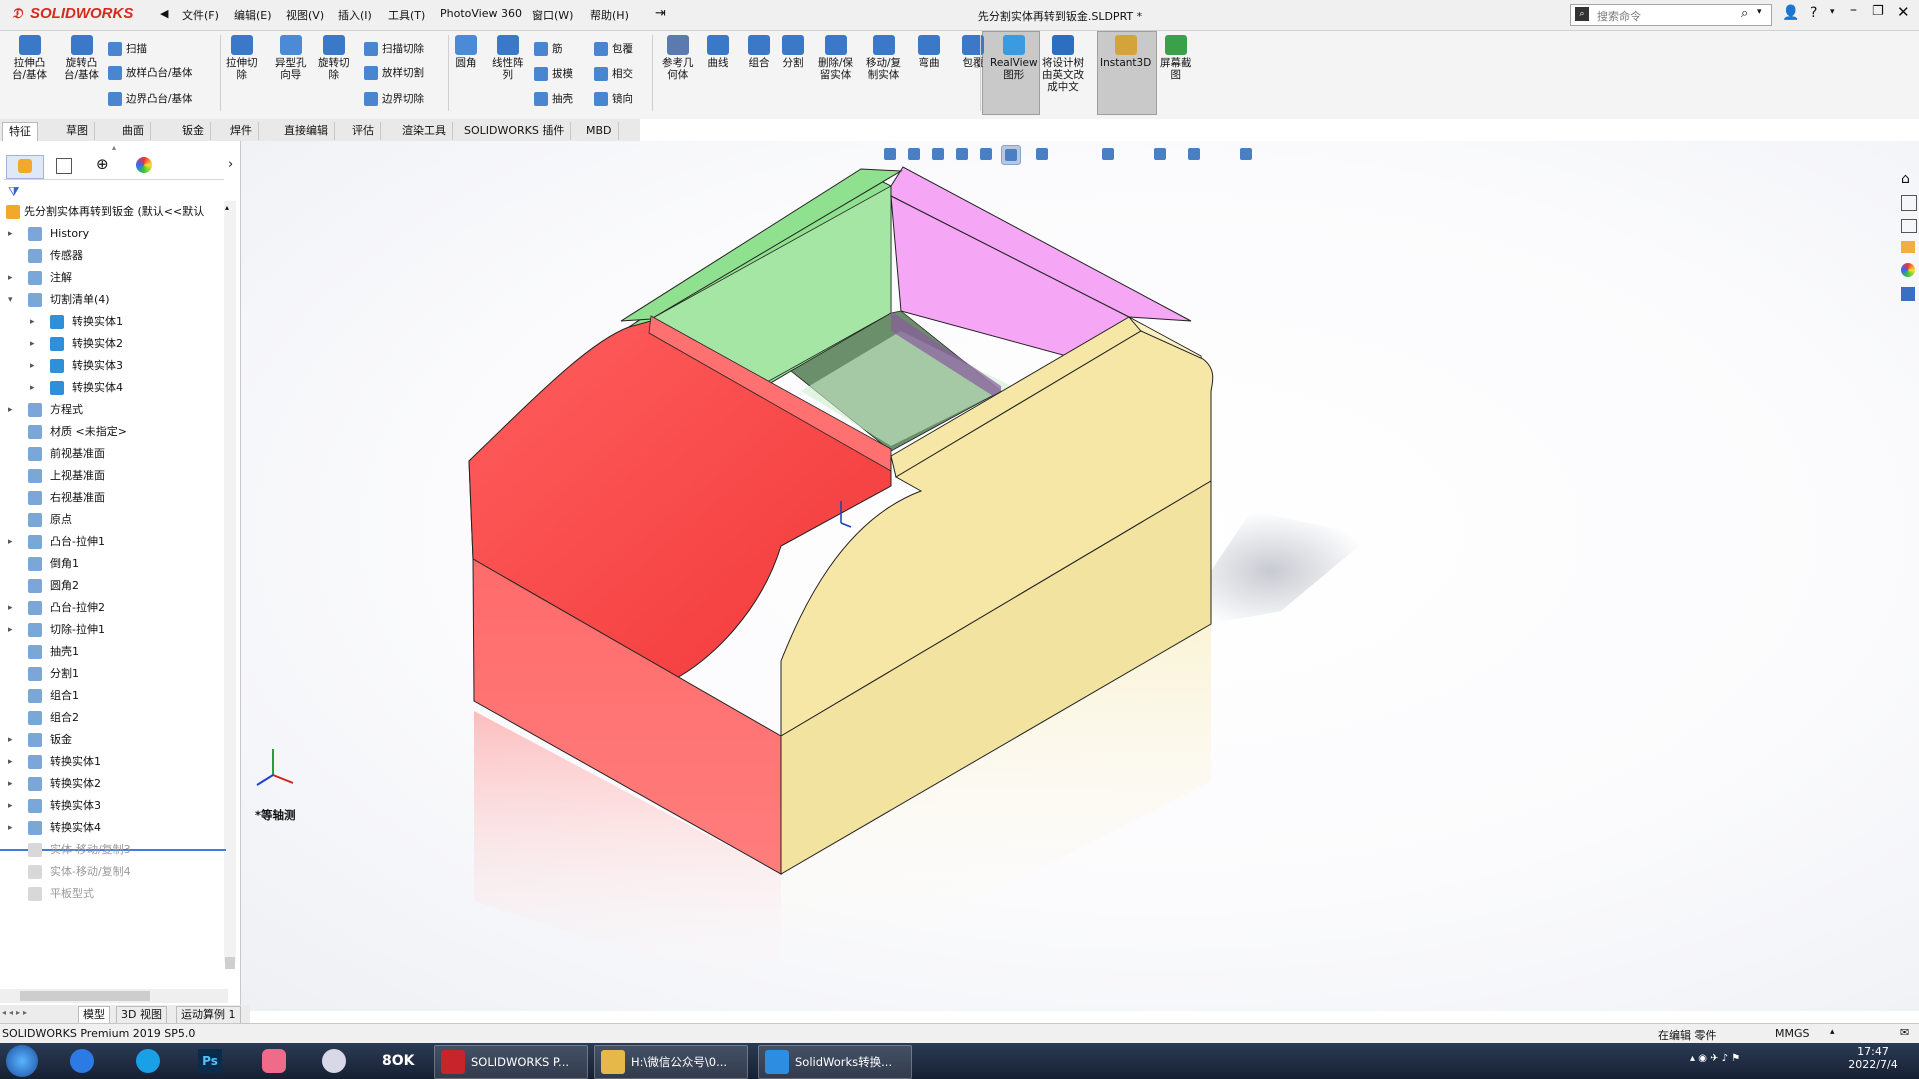  What do you see at coordinates (1715, 1058) in the screenshot?
I see `tray-icons: ▴ ◉ ✈ ♪ ⚑` at bounding box center [1715, 1058].